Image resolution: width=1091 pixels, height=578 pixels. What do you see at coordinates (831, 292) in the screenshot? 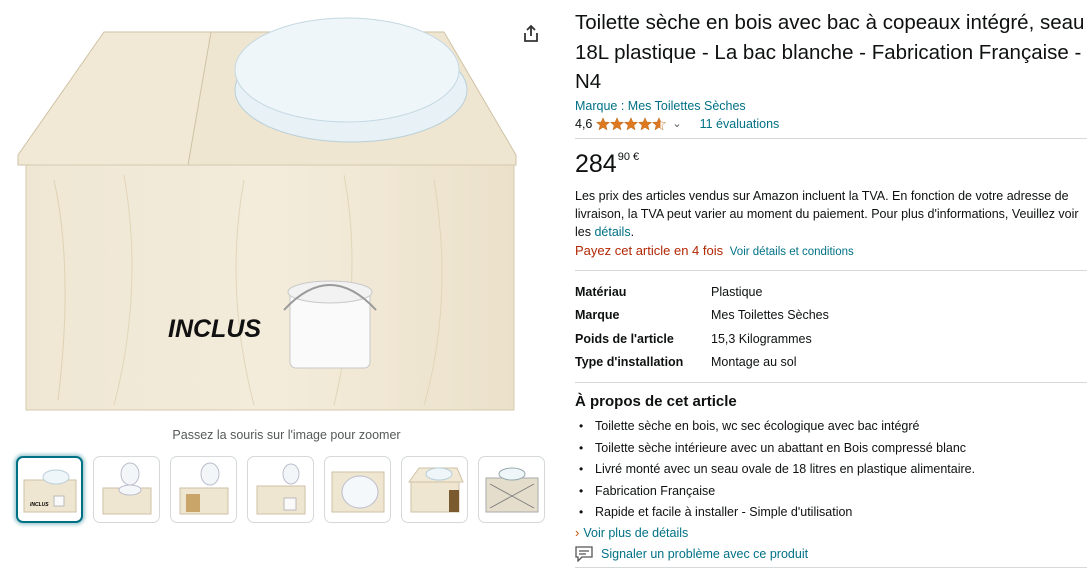
I see `spec-row: Matériau Plastique` at bounding box center [831, 292].